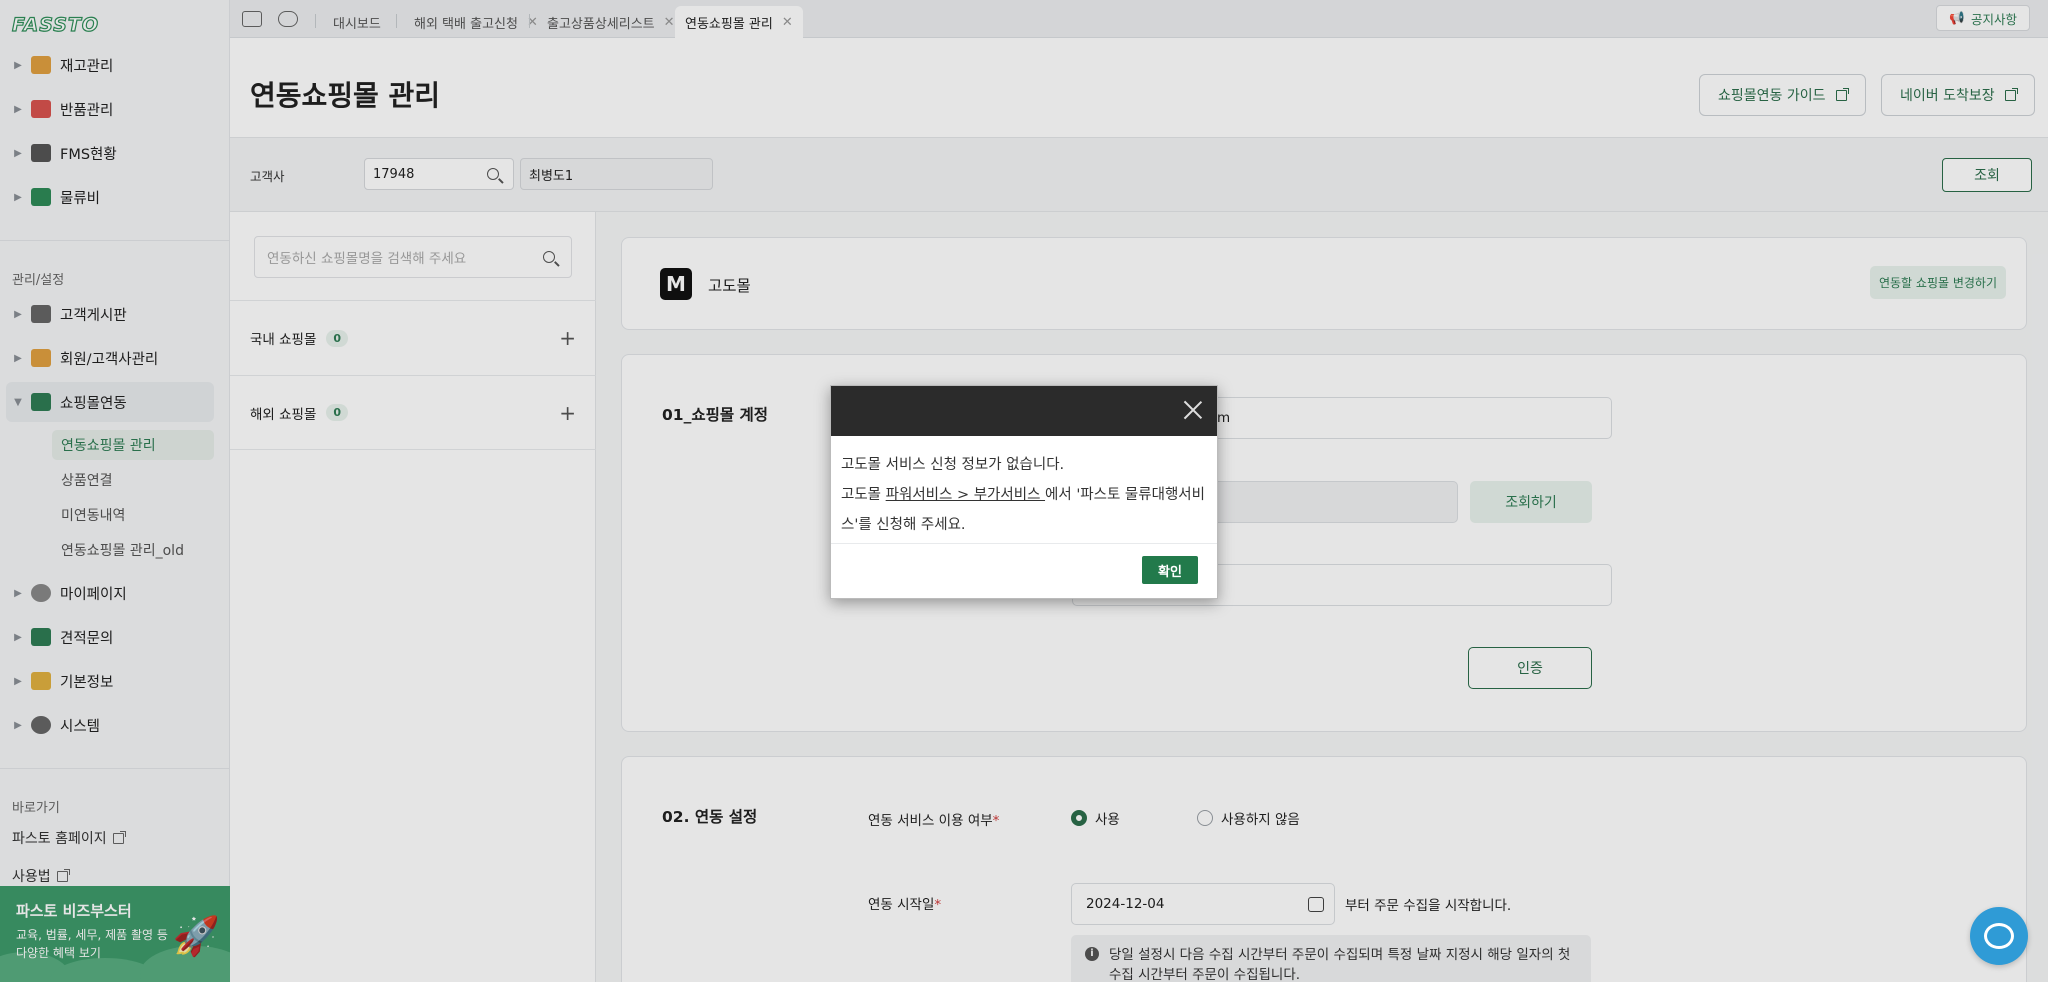 This screenshot has height=982, width=2048. What do you see at coordinates (953, 465) in the screenshot?
I see `modal-line: 고도몰 서비스 신청 정보가 없습니다.` at bounding box center [953, 465].